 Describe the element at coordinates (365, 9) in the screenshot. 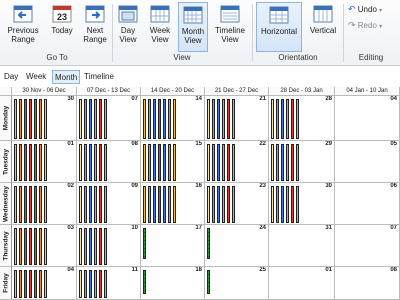

I see `undo-button: ↶ Undo ▾` at that location.